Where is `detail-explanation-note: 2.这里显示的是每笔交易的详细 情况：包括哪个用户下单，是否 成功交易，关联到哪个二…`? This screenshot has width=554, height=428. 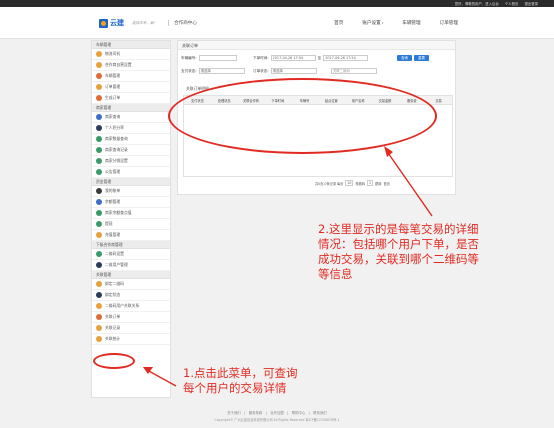
detail-explanation-note: 2.这里显示的是每笔交易的详细 情况：包括哪个用户下单，是否 成功交易，关联到哪个二… is located at coordinates (398, 252).